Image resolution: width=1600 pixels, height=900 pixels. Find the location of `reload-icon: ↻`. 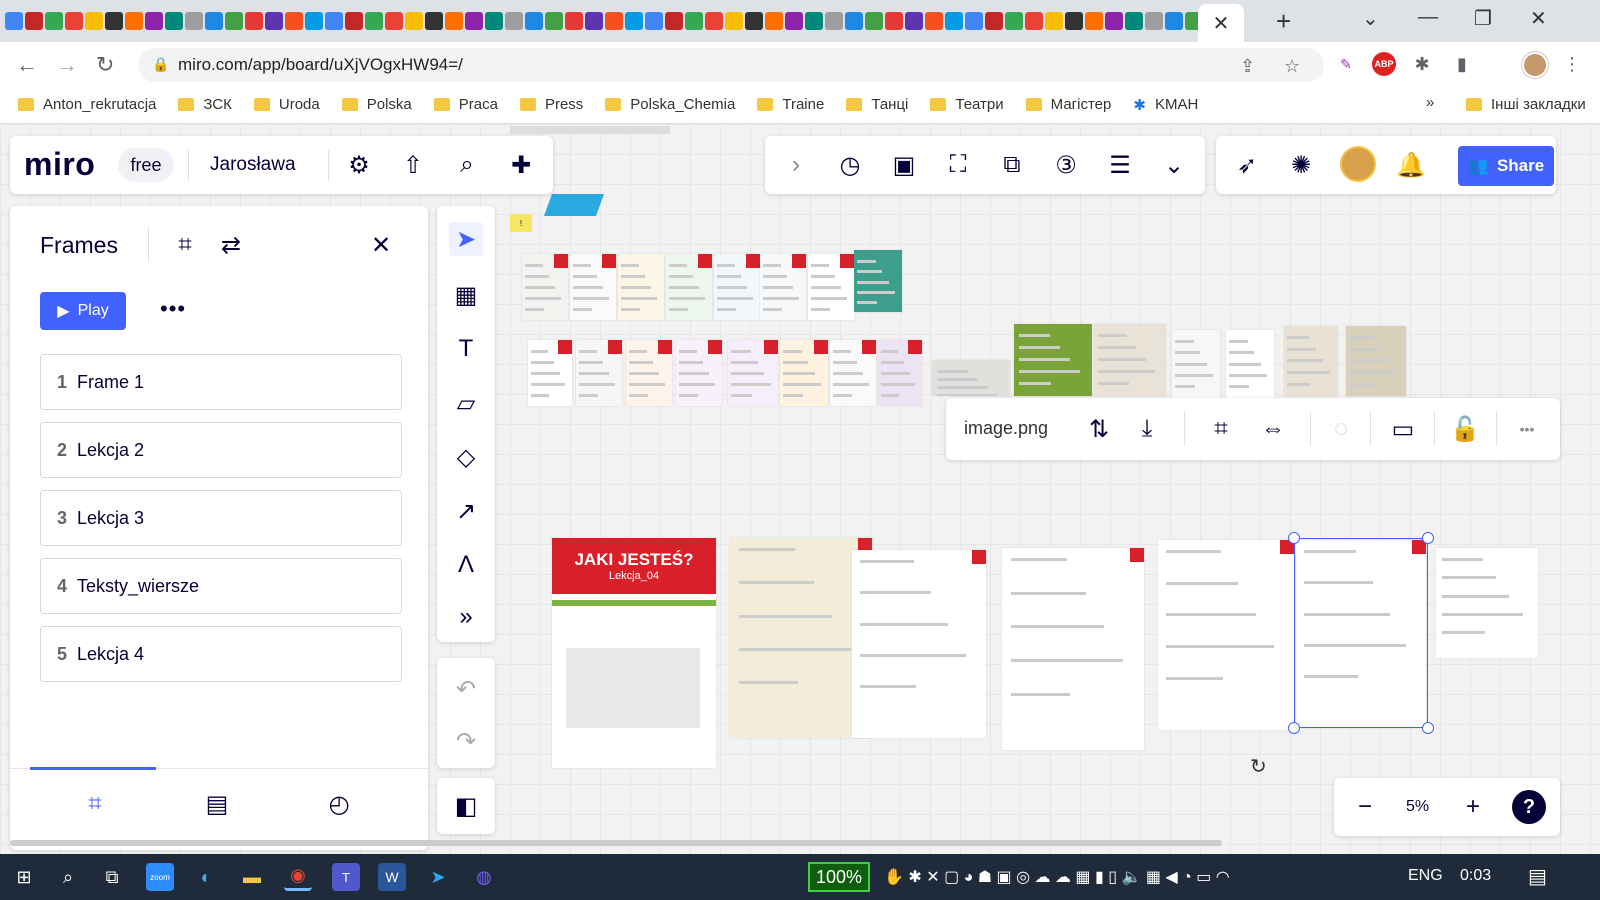

reload-icon: ↻ is located at coordinates (105, 65).